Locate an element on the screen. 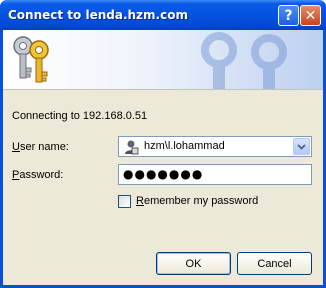 The image size is (326, 288). close-button: ✕ is located at coordinates (310, 15).